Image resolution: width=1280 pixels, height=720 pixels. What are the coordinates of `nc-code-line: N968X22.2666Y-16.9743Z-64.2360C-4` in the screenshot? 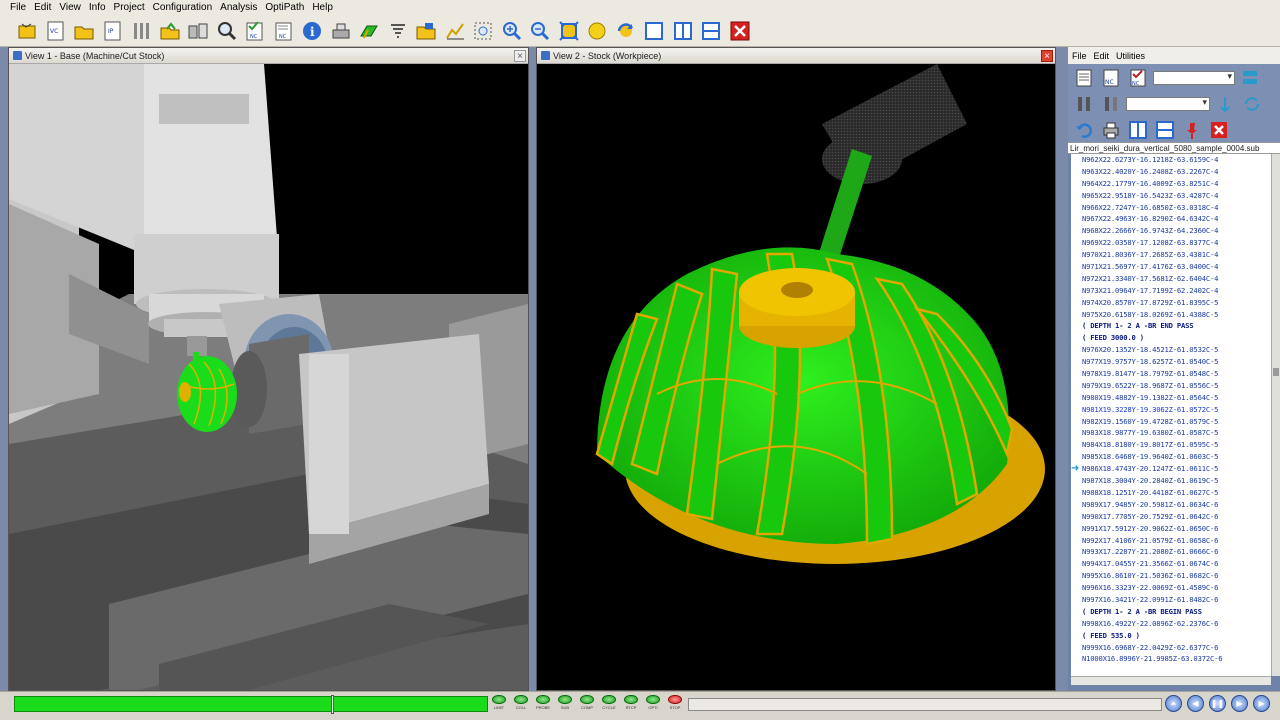 It's located at (1171, 231).